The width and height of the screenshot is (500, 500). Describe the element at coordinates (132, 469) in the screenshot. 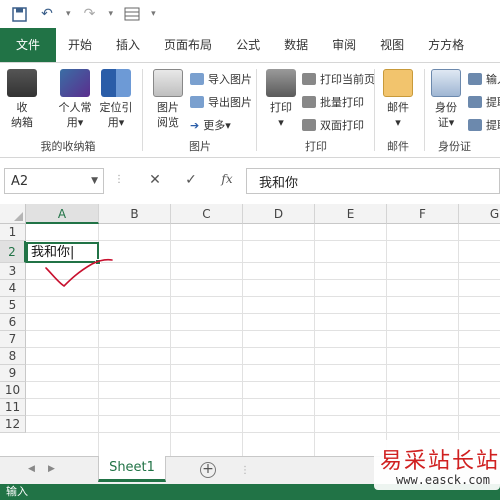

I see `sheet-tab-sheet1: Sheet1` at that location.